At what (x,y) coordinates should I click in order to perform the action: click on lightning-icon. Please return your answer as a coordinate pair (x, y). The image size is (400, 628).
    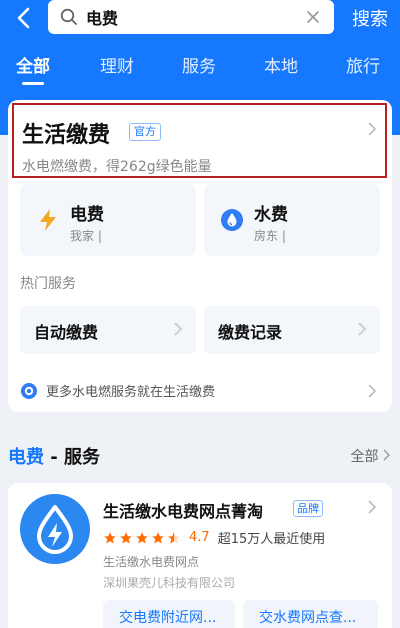
    Looking at the image, I should click on (48, 220).